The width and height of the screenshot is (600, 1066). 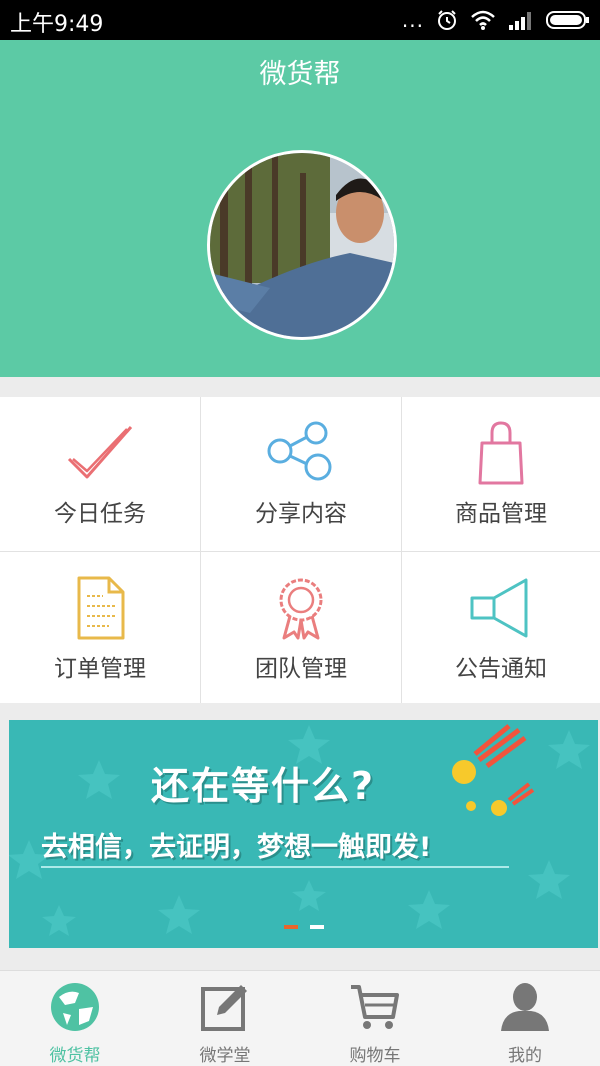 I want to click on shopping-bag-icon, so click(x=501, y=453).